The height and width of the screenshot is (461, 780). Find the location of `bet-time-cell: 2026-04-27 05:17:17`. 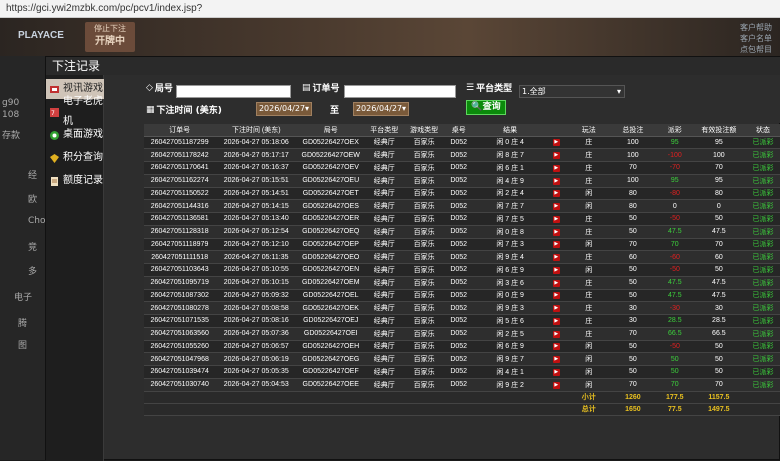

bet-time-cell: 2026-04-27 05:17:17 is located at coordinates (256, 155).